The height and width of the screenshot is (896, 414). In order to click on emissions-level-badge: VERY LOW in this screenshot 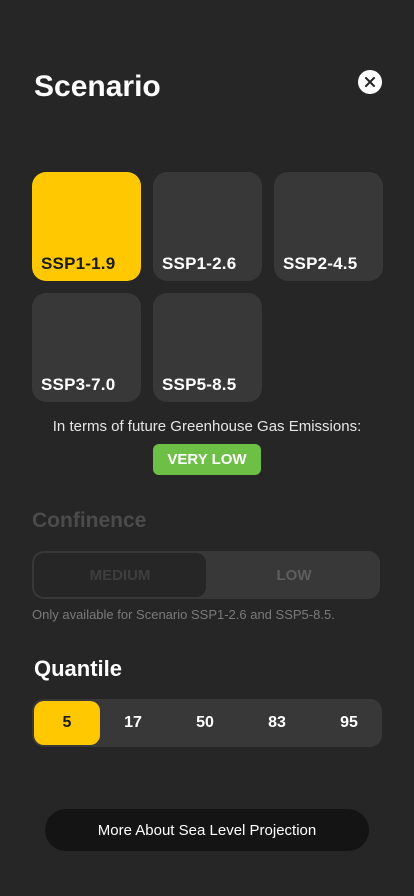, I will do `click(207, 459)`.